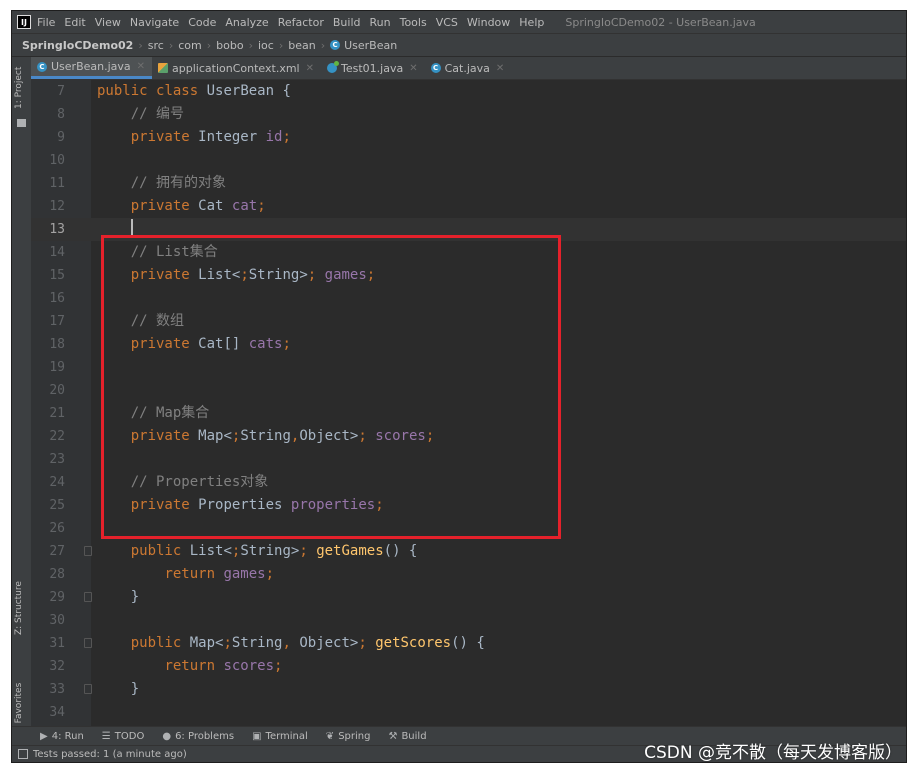 This screenshot has width=914, height=771. What do you see at coordinates (210, 344) in the screenshot?
I see `code-text: private Cat[] cats;` at bounding box center [210, 344].